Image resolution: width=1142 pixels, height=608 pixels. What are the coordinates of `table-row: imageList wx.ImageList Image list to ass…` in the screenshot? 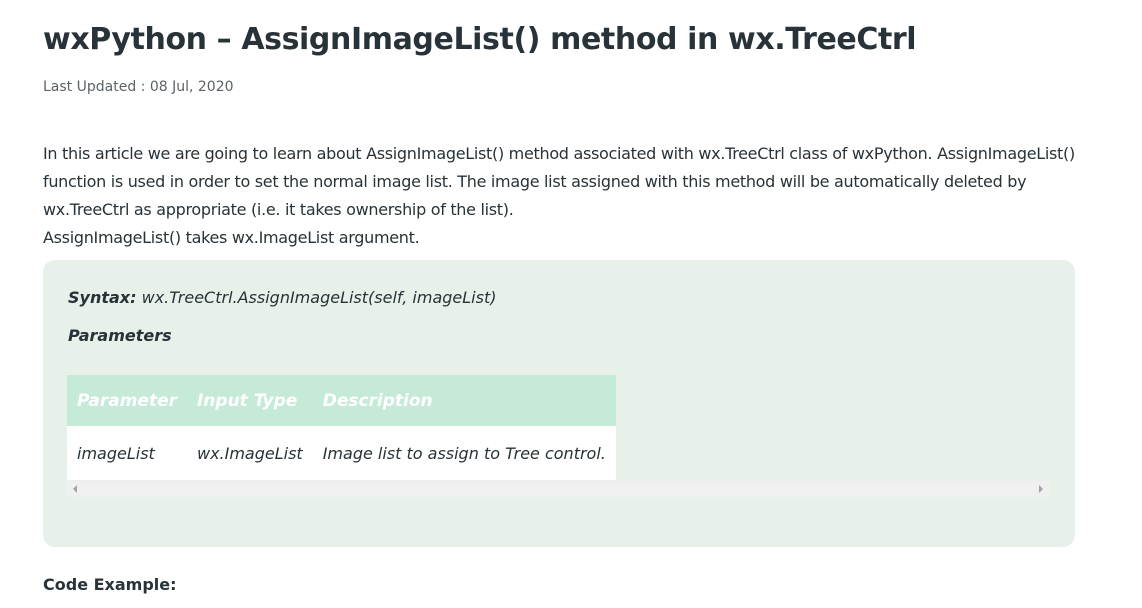 It's located at (341, 453).